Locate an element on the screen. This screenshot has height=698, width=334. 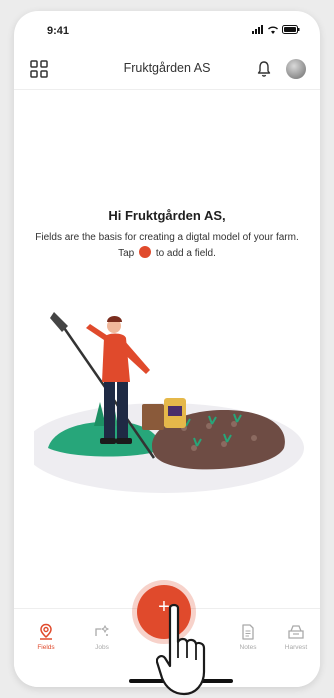
avatar is located at coordinates (296, 69).